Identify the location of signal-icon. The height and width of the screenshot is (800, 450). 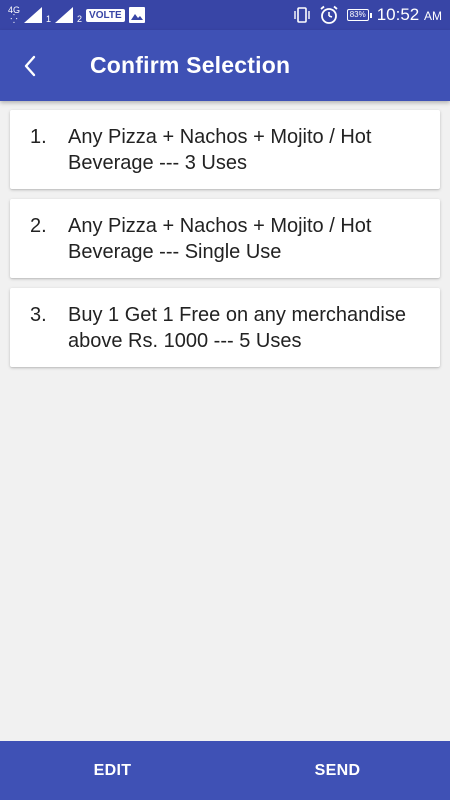
(33, 15).